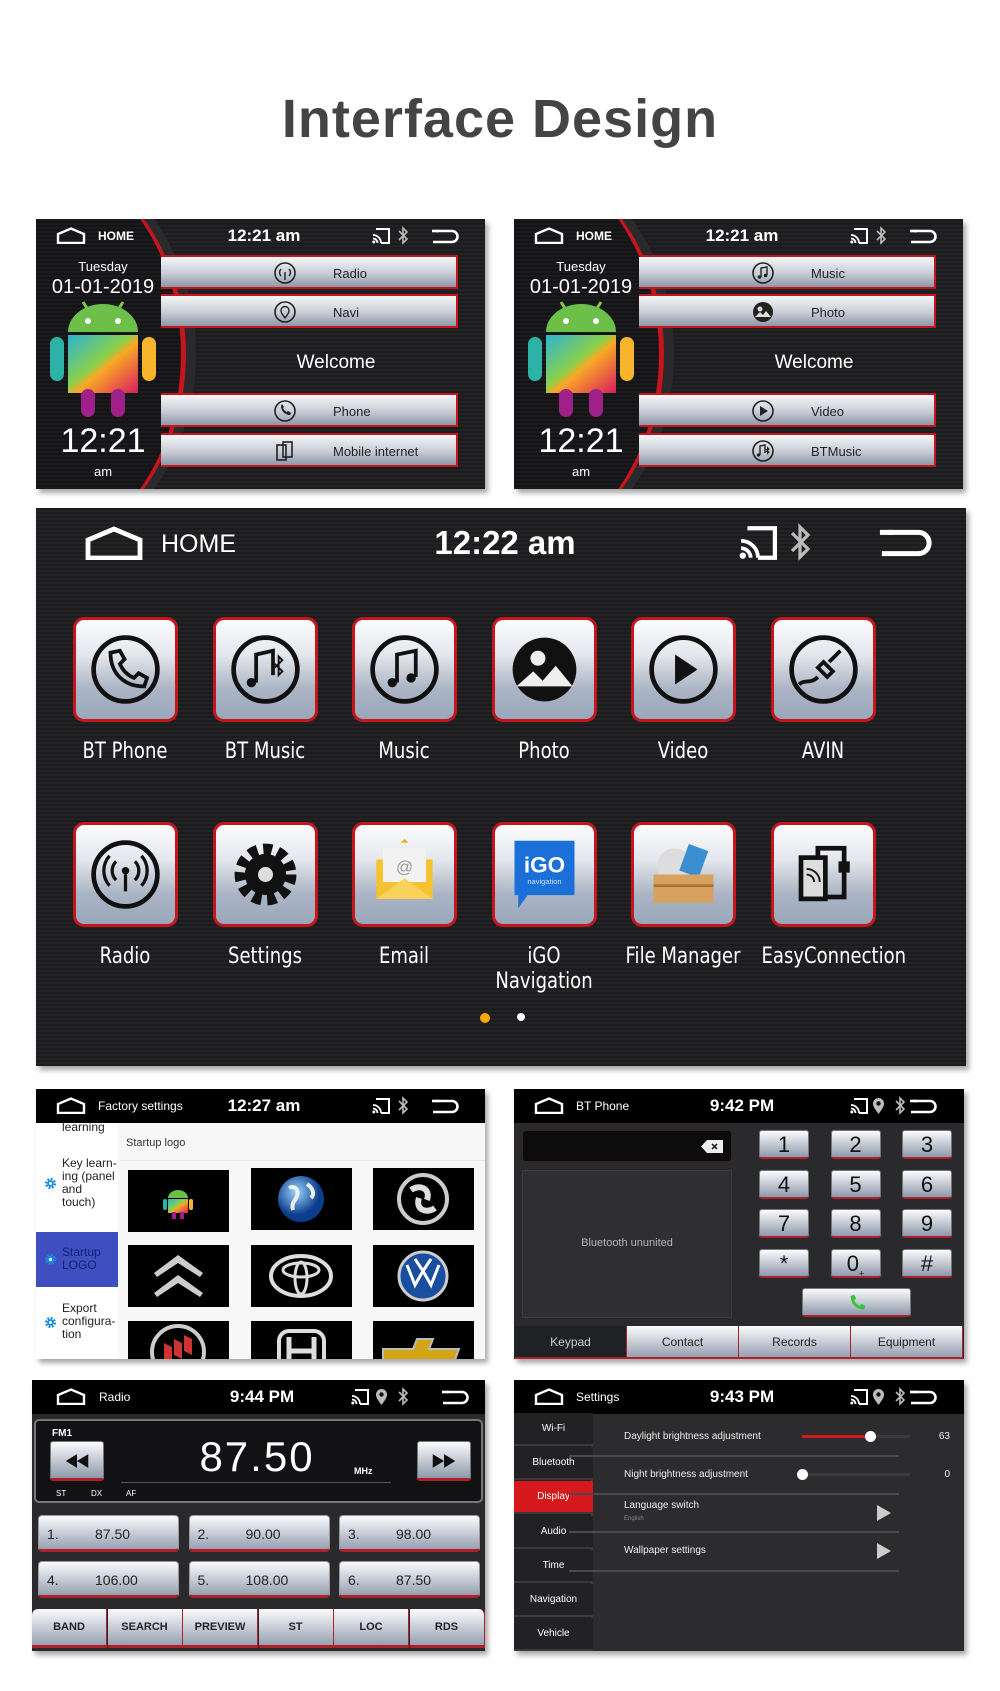 The height and width of the screenshot is (1691, 1000). What do you see at coordinates (907, 1342) in the screenshot?
I see `tab-equipment: Equipment` at bounding box center [907, 1342].